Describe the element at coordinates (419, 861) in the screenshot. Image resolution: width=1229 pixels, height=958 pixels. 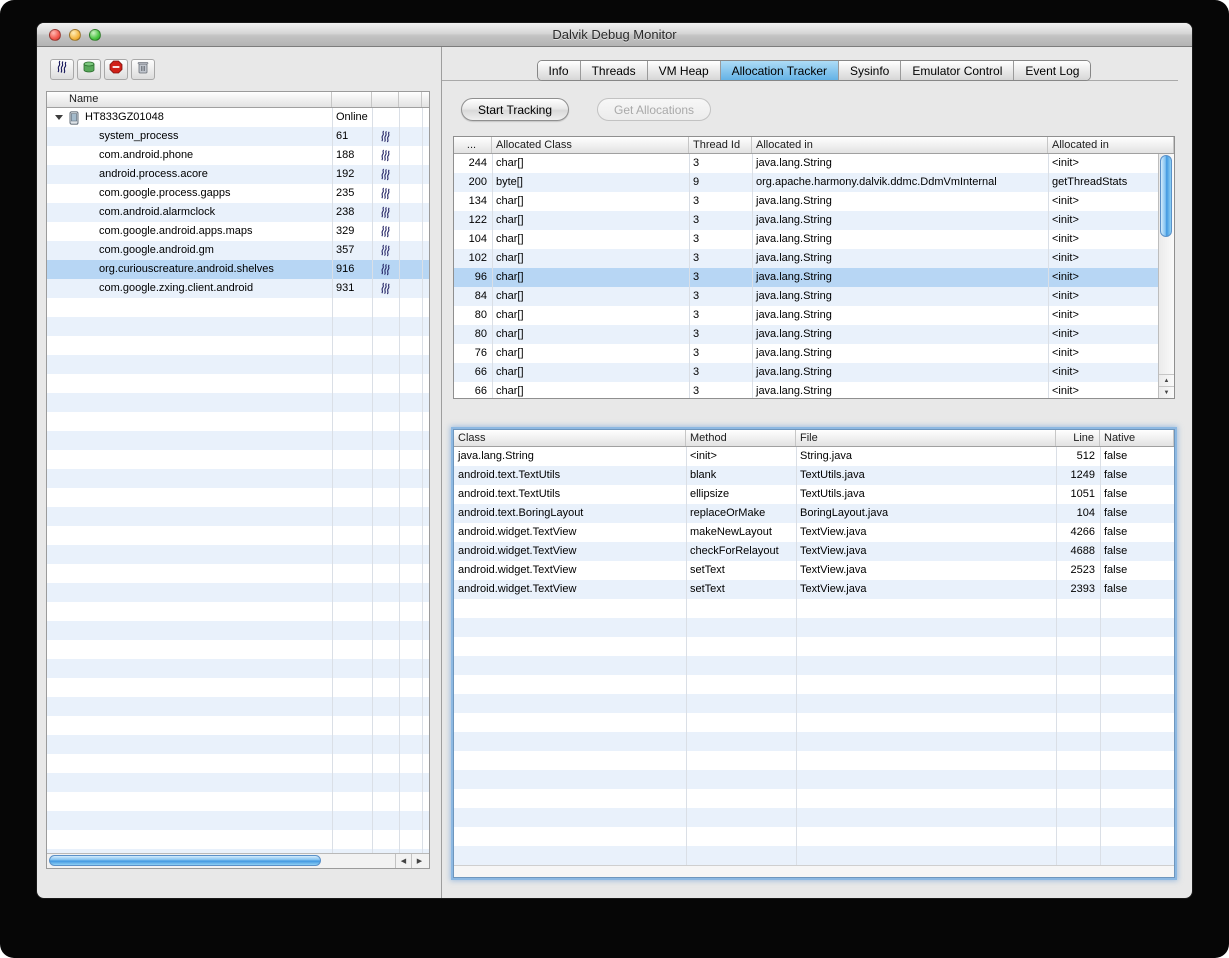
I see `scroll-right-button: ▶` at that location.